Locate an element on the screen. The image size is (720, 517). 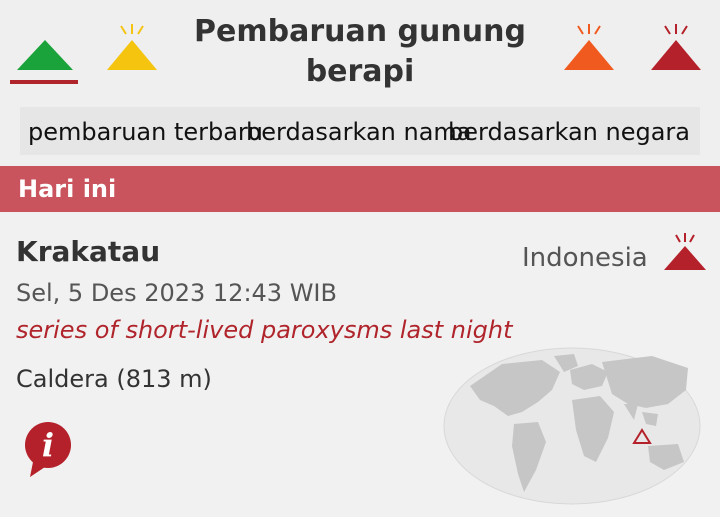
tab-latest: pembaruan terbaru is located at coordinates (145, 132).